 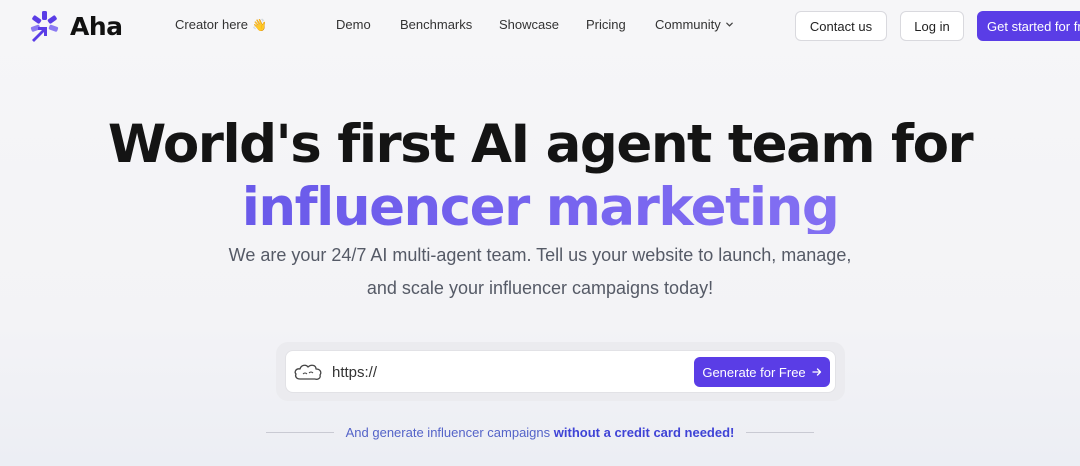 I want to click on nav-benchmarks: Benchmarks, so click(x=436, y=24).